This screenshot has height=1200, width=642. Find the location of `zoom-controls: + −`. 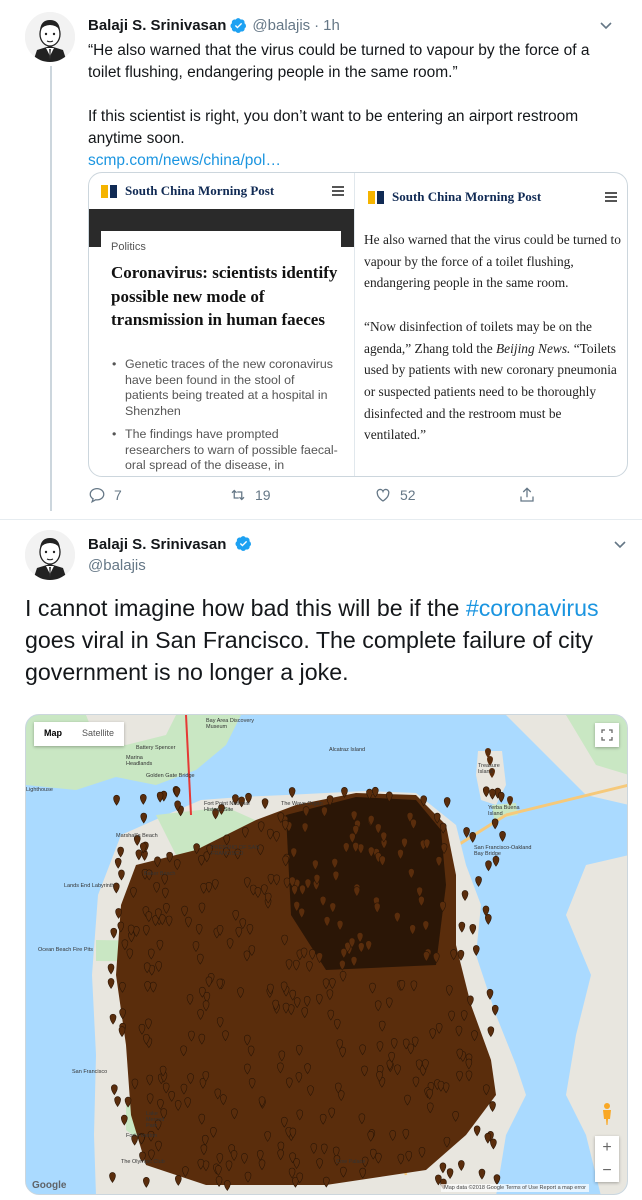

zoom-controls: + − is located at coordinates (607, 1159).